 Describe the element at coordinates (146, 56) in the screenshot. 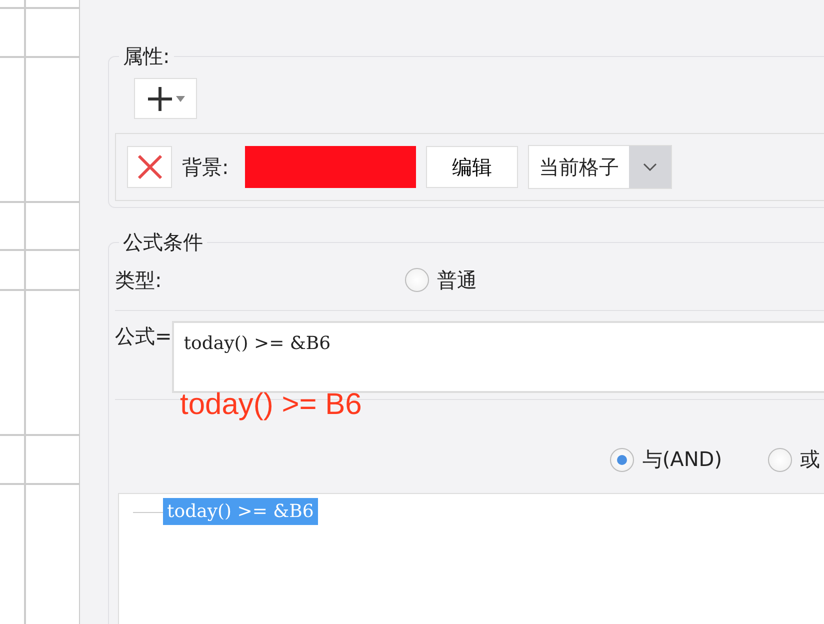

I see `properties-legend: 属性:` at that location.